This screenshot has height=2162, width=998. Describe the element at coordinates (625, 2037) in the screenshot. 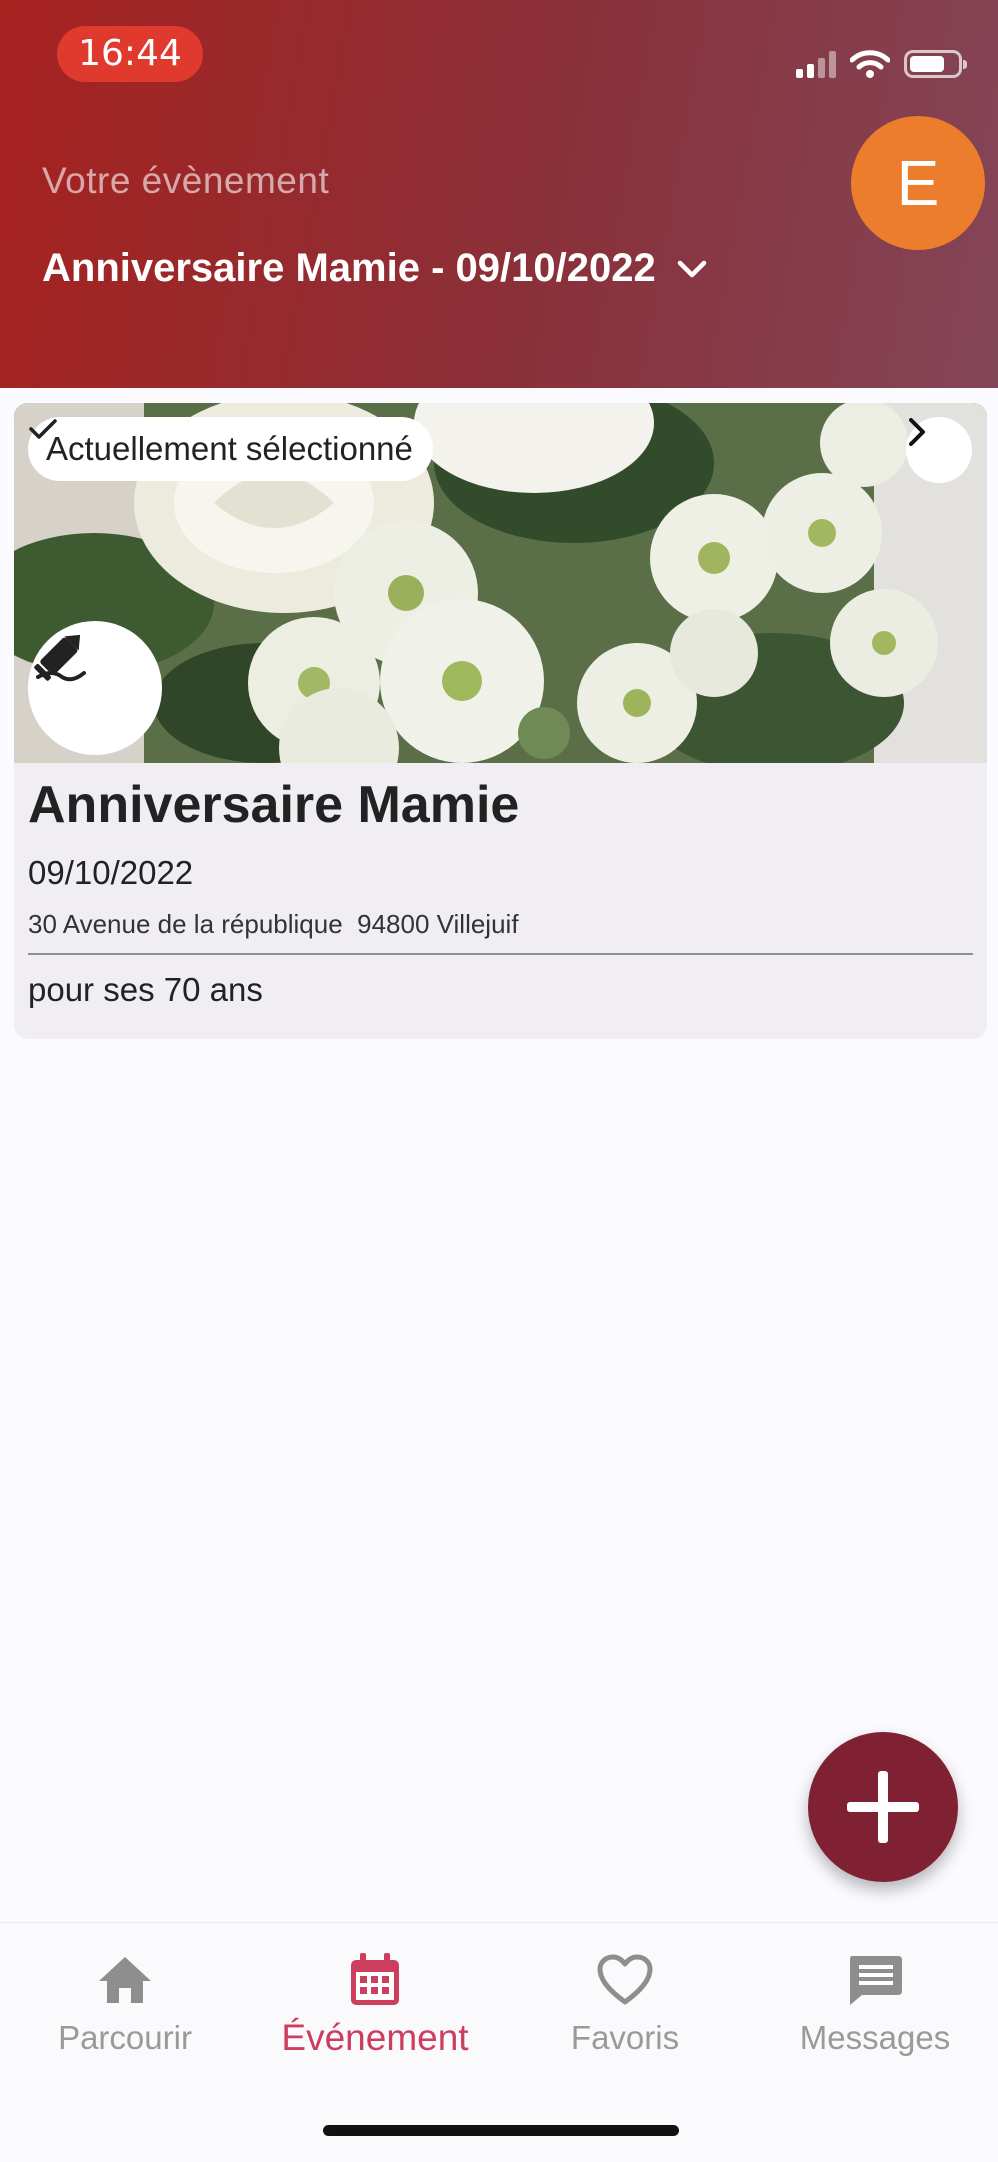

I see `tab-favoris-label: Favoris` at that location.